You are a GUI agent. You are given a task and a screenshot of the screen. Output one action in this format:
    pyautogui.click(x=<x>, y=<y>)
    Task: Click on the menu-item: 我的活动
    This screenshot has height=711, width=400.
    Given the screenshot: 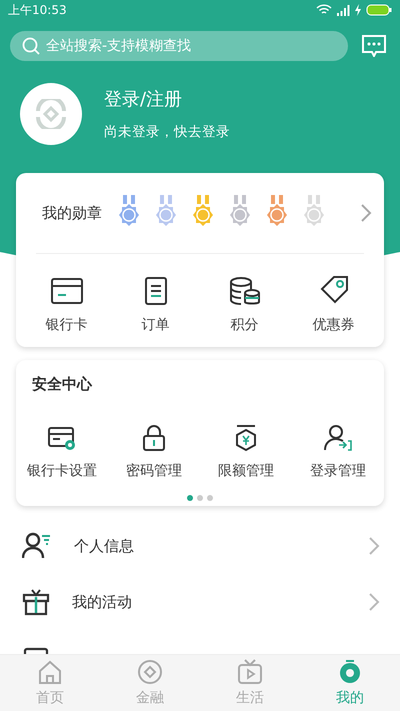 What is the action you would take?
    pyautogui.click(x=200, y=602)
    